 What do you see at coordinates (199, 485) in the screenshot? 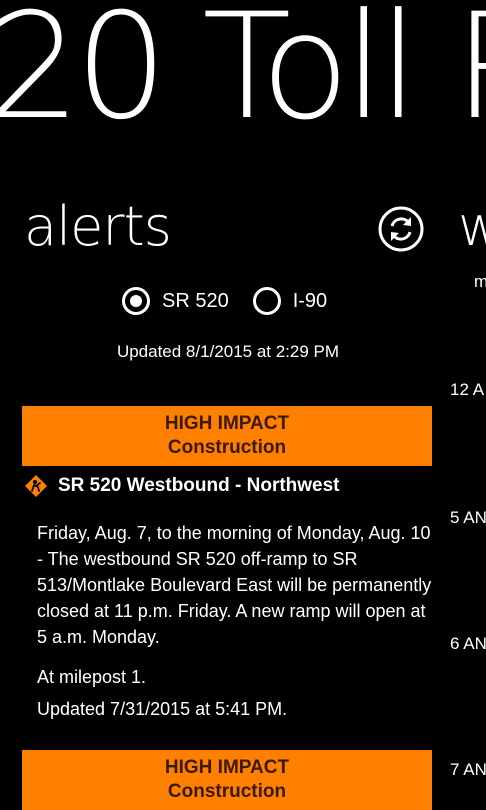
I see `alert-heading-text: SR 520 Westbound - Northwest` at bounding box center [199, 485].